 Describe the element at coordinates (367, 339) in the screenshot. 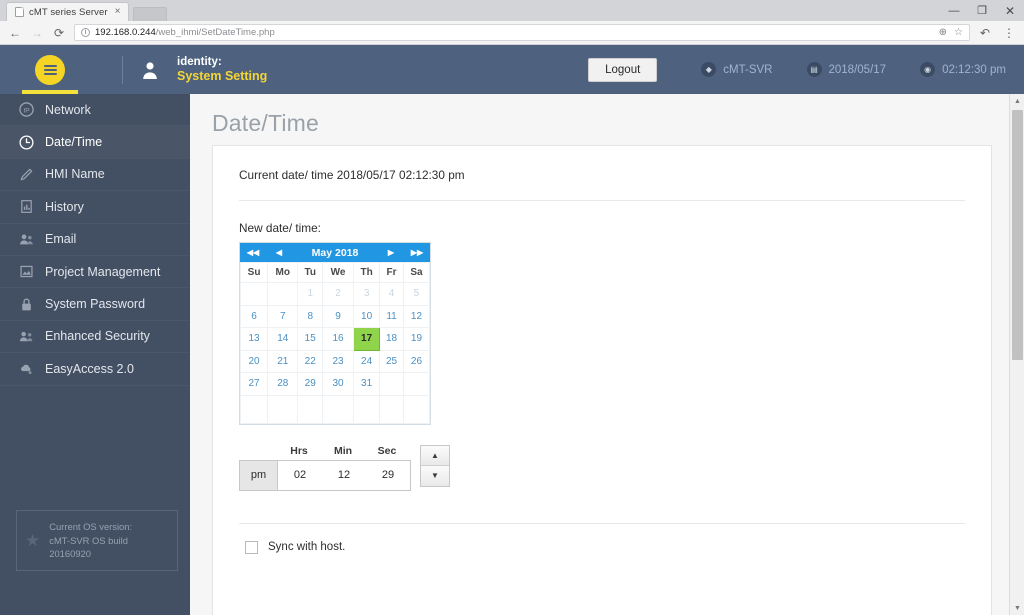

I see `calendar-day-17: 17` at that location.